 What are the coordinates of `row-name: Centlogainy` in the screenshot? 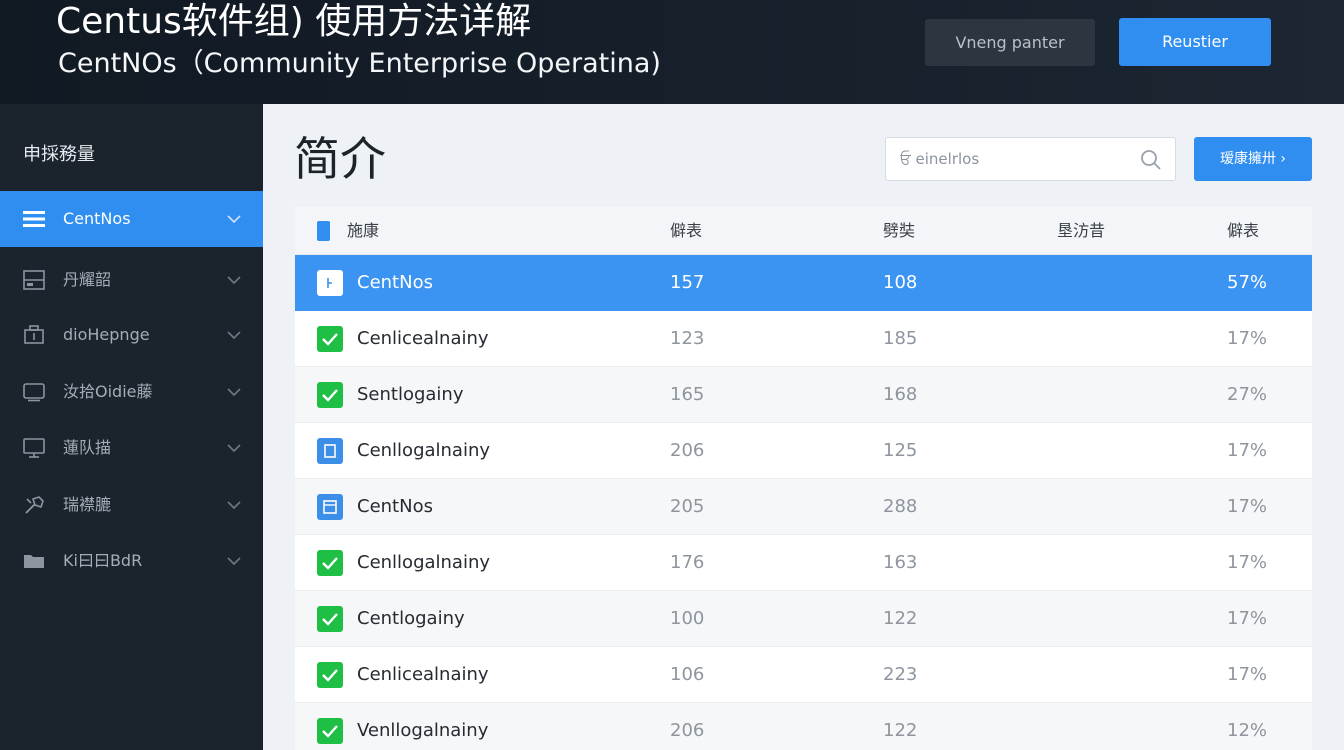 It's located at (411, 618).